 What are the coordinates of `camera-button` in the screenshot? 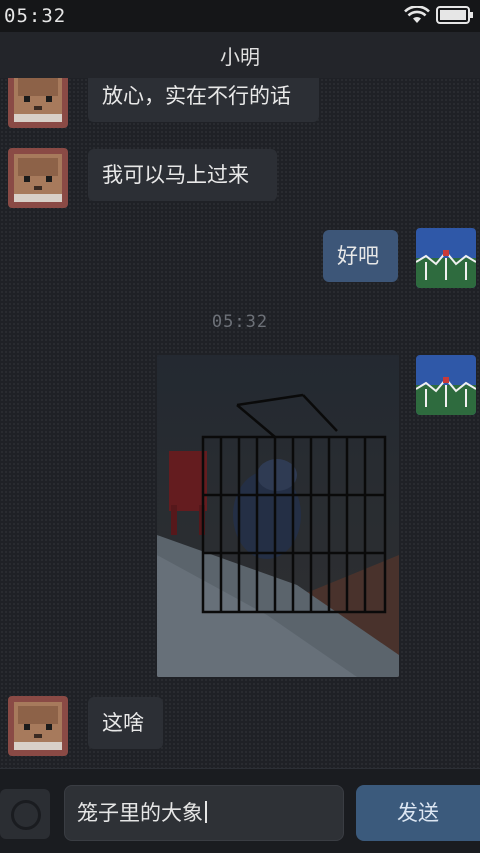 It's located at (25, 814).